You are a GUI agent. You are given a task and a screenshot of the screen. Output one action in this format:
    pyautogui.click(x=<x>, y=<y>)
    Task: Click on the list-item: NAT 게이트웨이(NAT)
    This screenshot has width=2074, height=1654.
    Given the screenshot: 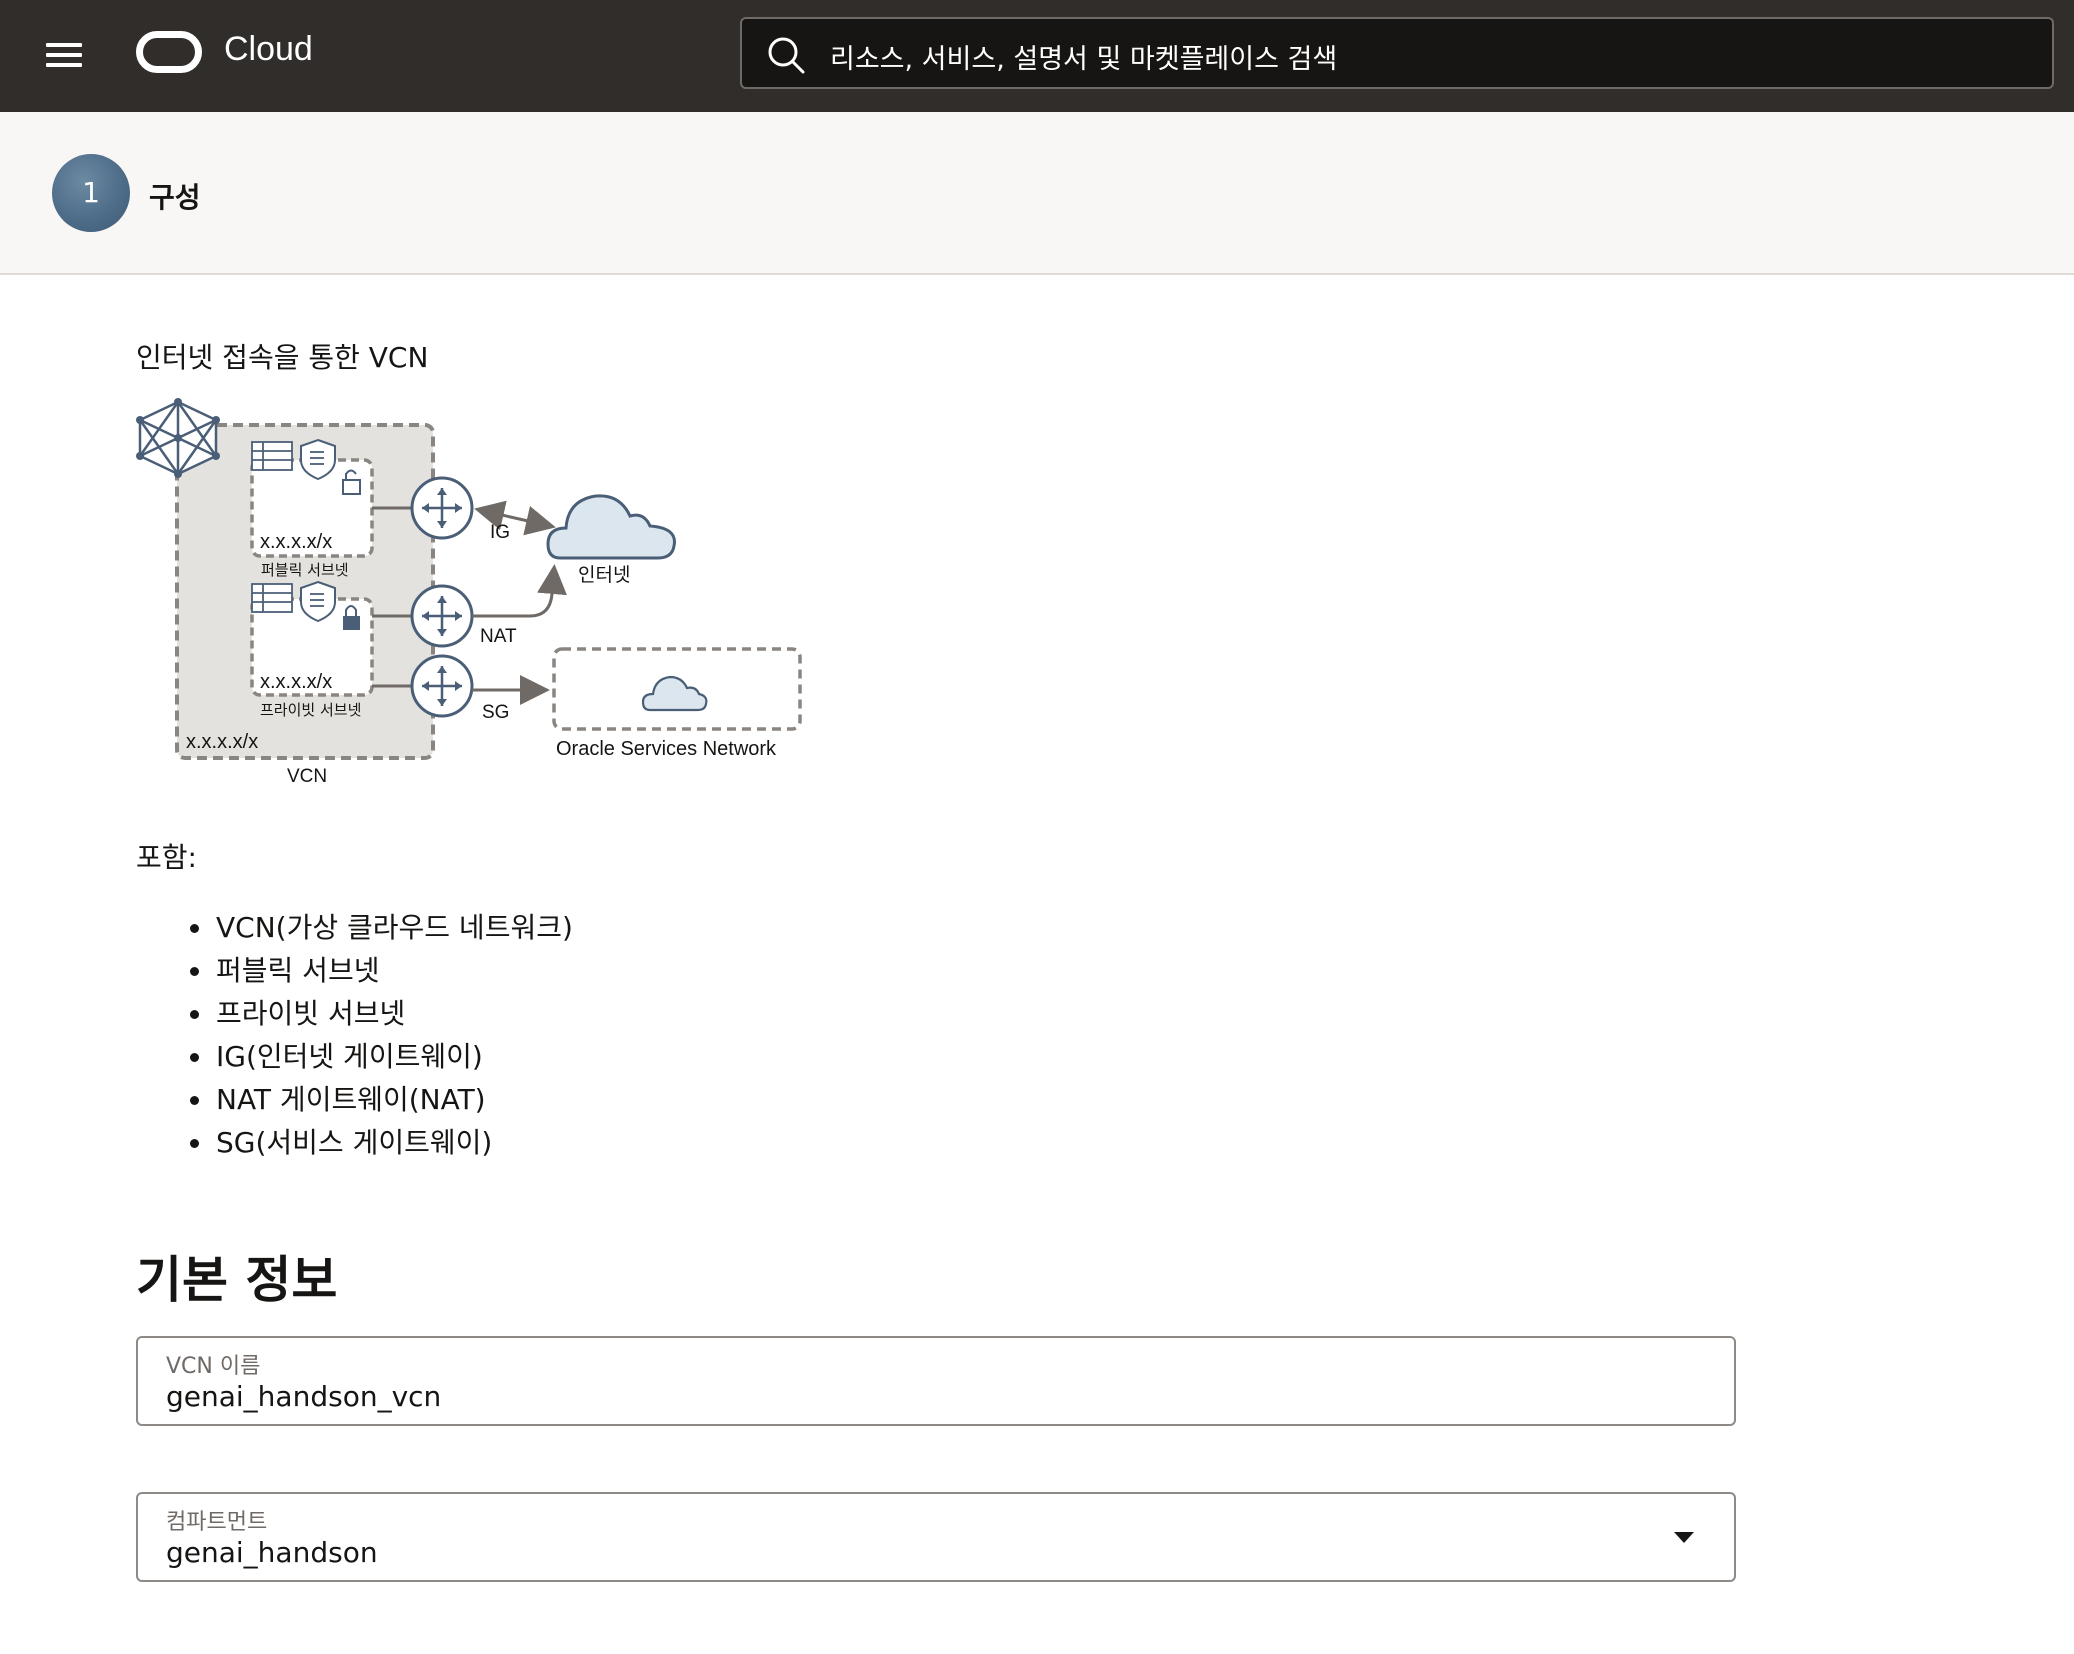 What is the action you would take?
    pyautogui.click(x=381, y=1099)
    